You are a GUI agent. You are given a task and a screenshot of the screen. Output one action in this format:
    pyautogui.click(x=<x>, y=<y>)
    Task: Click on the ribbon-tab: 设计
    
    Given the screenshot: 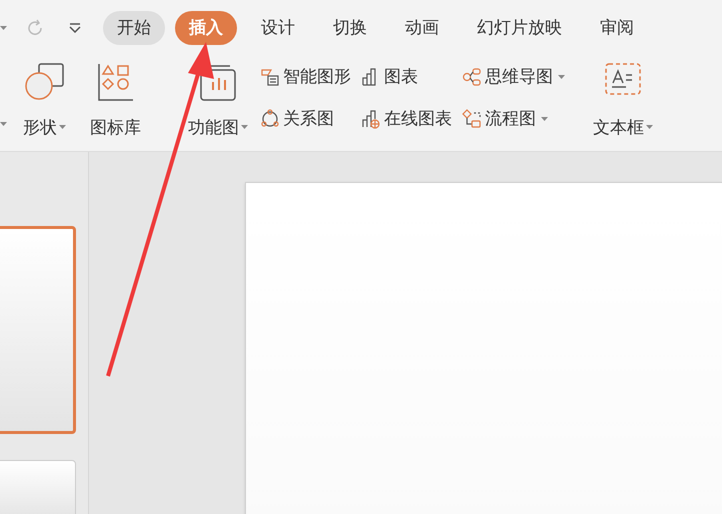 What is the action you would take?
    pyautogui.click(x=278, y=28)
    